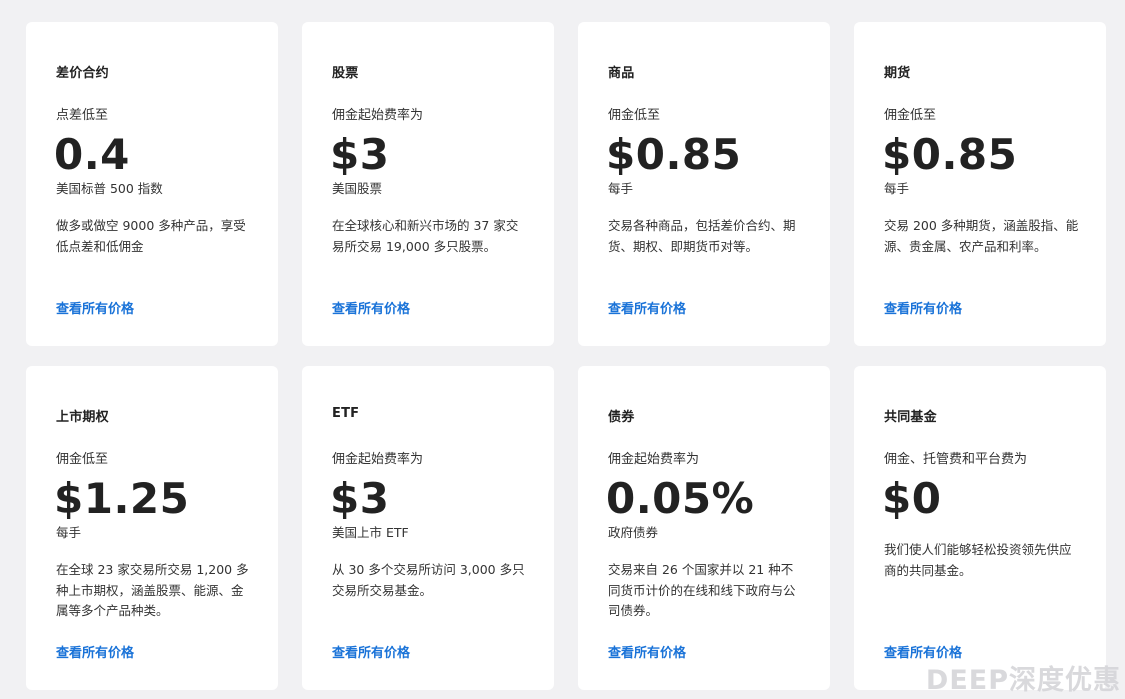 Image resolution: width=1125 pixels, height=699 pixels. Describe the element at coordinates (425, 236) in the screenshot. I see `card-description: 在全球核心和新兴市场的 37 家交易所交易 19,000 多只股票。` at that location.